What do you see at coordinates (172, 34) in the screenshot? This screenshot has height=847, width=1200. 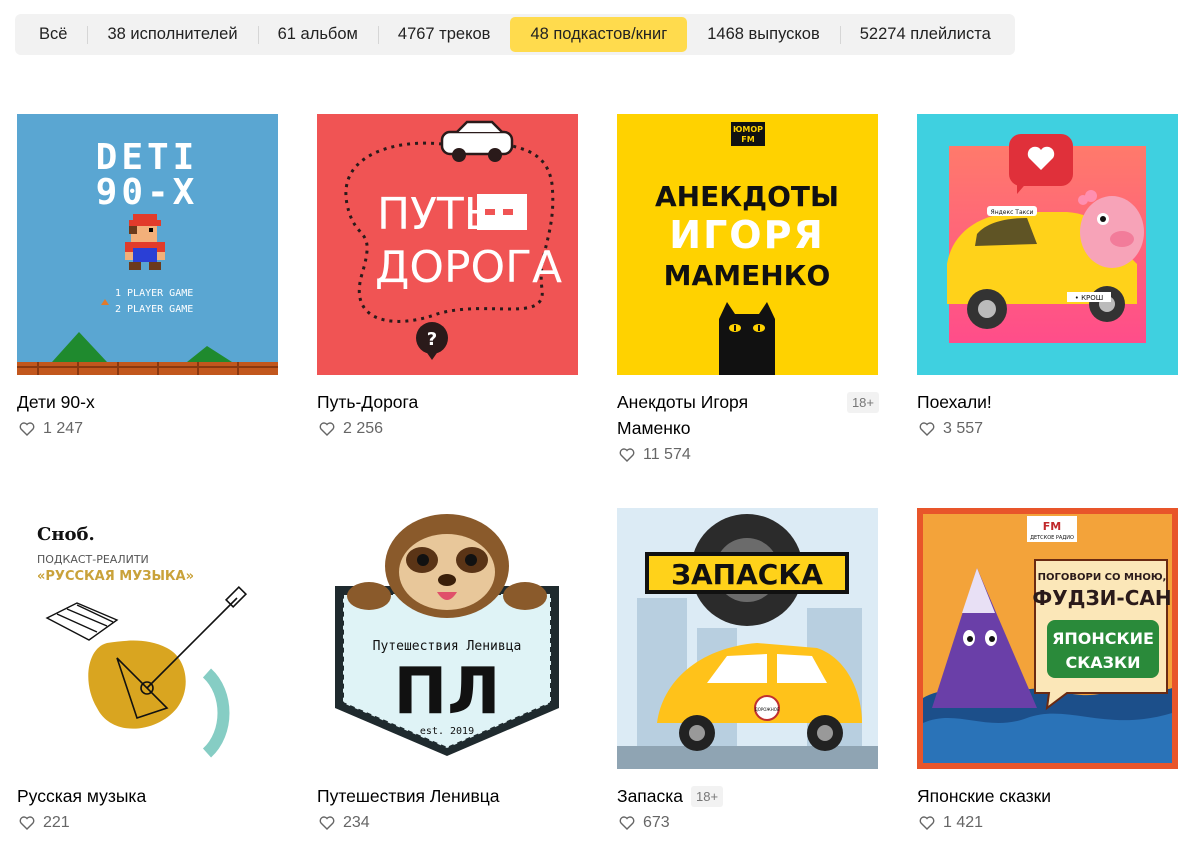 I see `tab-artists: 38 исполнителей` at bounding box center [172, 34].